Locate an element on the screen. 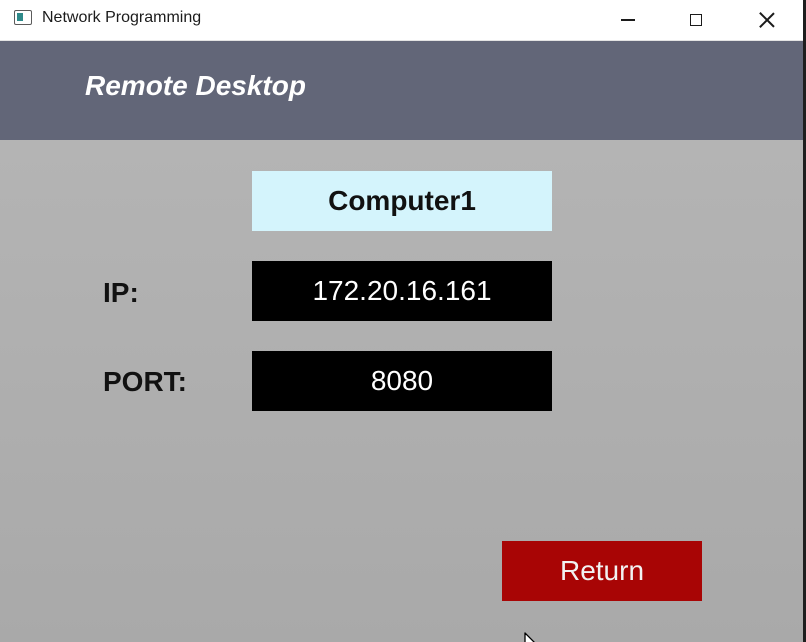 This screenshot has height=642, width=806. return-button: Return is located at coordinates (602, 571).